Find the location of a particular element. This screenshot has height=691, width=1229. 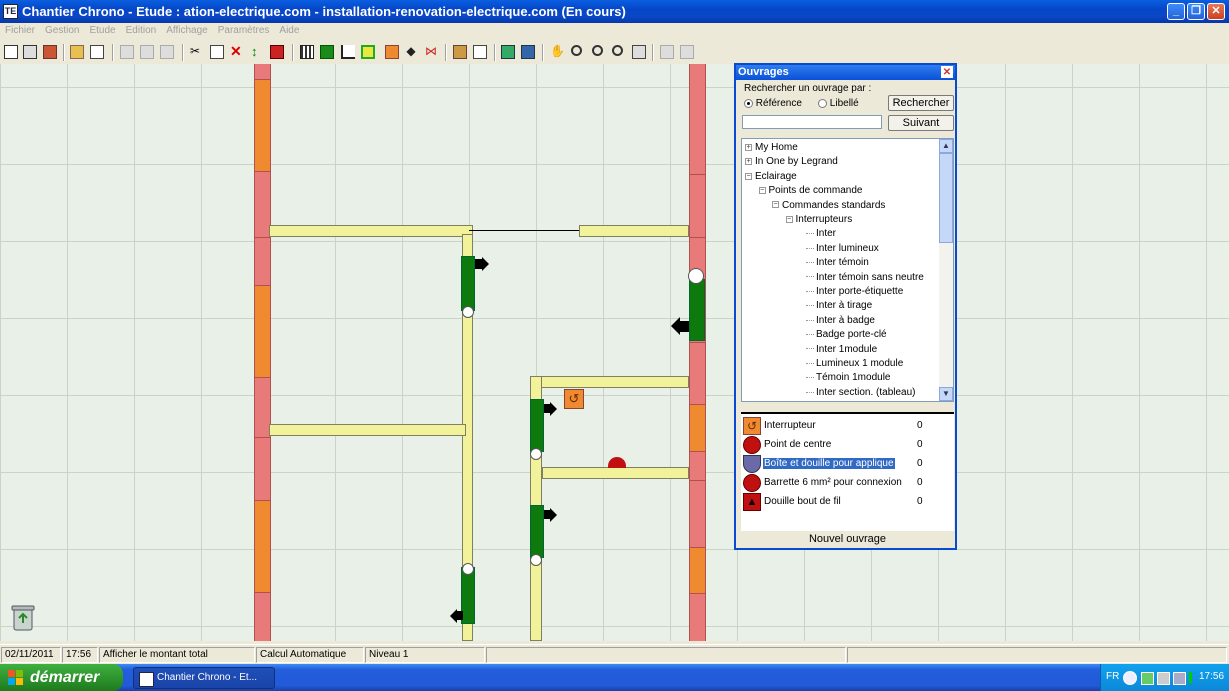

list-icon is located at coordinates (480, 52).